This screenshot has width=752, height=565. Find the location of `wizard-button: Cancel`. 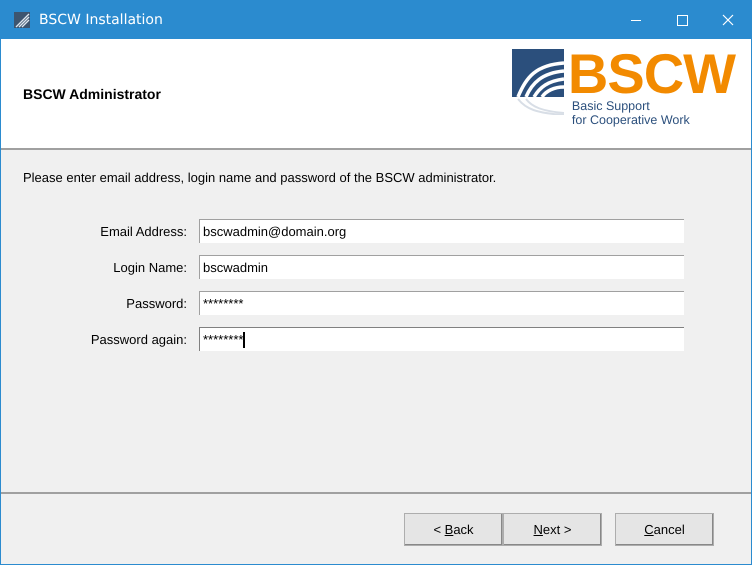

wizard-button: Cancel is located at coordinates (664, 529).